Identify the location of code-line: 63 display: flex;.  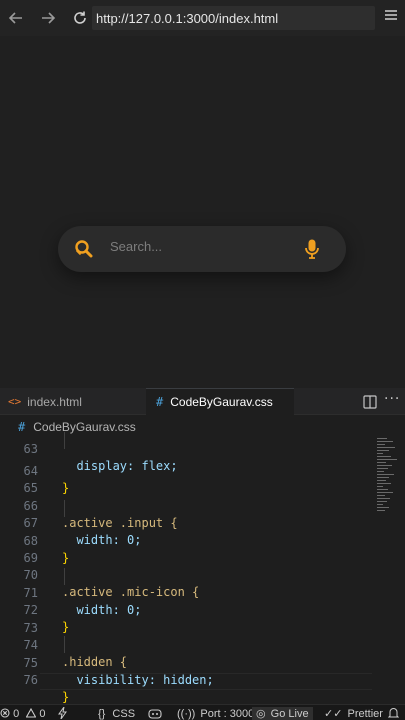
(186, 452).